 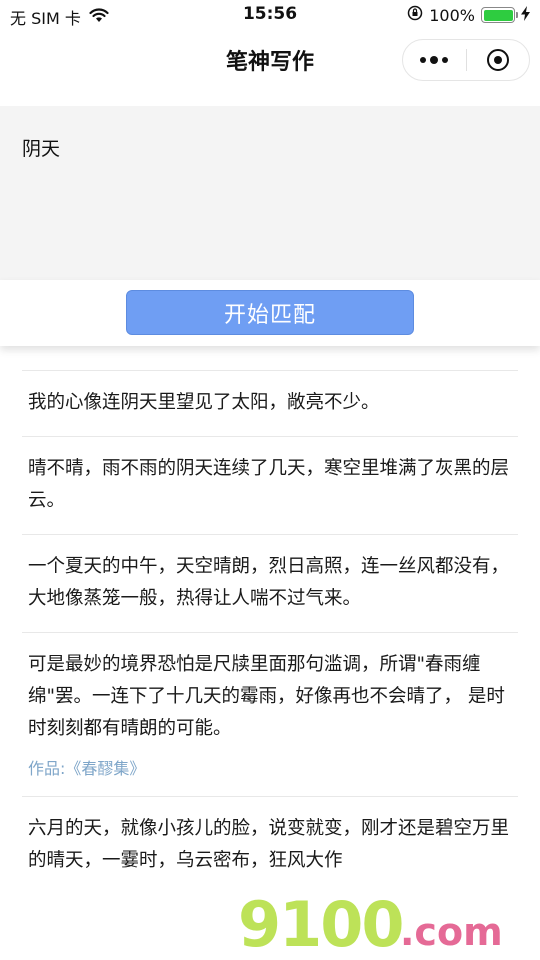 What do you see at coordinates (204, 402) in the screenshot?
I see `result-text: 我的心像连阴天里望见了太阳，敞亮不少。` at bounding box center [204, 402].